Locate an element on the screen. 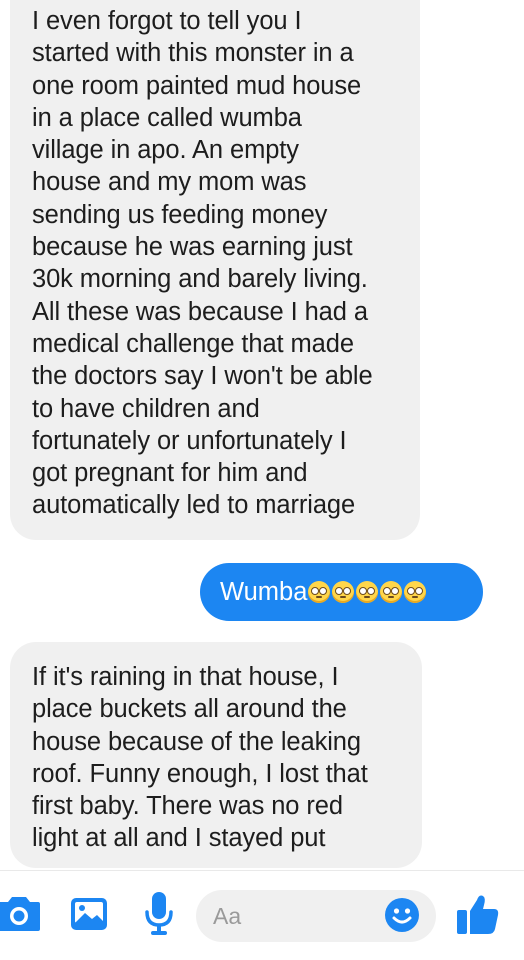 The height and width of the screenshot is (960, 524). emoji-icon is located at coordinates (402, 915).